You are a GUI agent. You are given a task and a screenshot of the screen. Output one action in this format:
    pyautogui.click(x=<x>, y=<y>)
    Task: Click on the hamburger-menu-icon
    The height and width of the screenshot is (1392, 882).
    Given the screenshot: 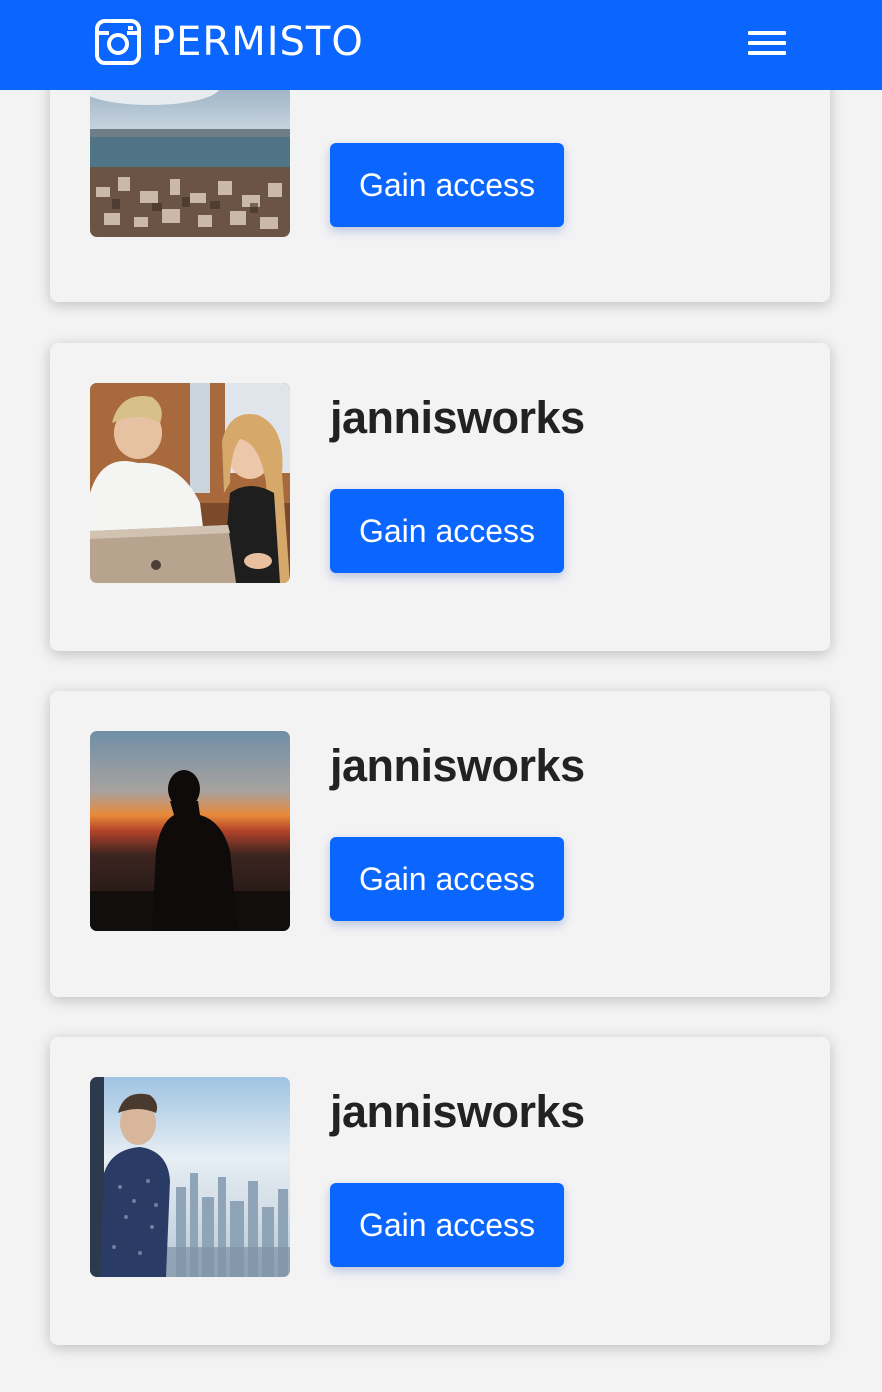 What is the action you would take?
    pyautogui.click(x=767, y=45)
    